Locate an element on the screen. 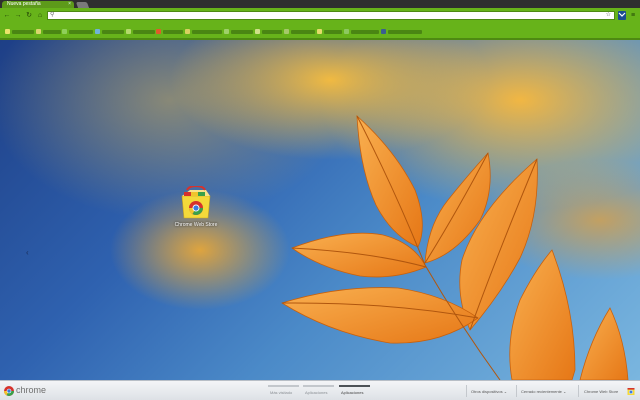  tab-title: Nueva pestaña is located at coordinates (24, 4).